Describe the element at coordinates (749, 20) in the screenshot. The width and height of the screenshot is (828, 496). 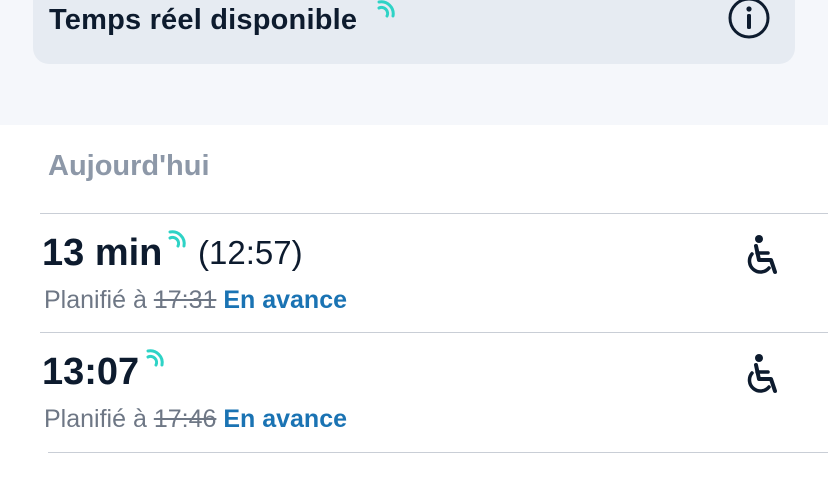
I see `info-icon` at that location.